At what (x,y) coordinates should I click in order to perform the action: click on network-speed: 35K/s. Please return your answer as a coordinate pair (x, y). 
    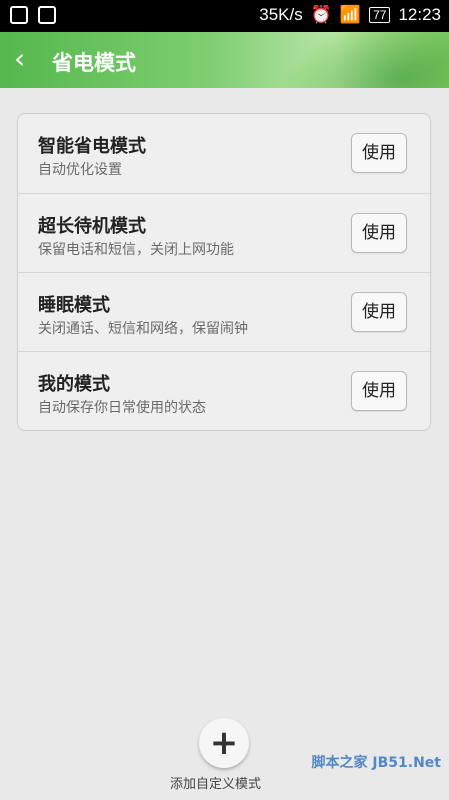
    Looking at the image, I should click on (281, 14).